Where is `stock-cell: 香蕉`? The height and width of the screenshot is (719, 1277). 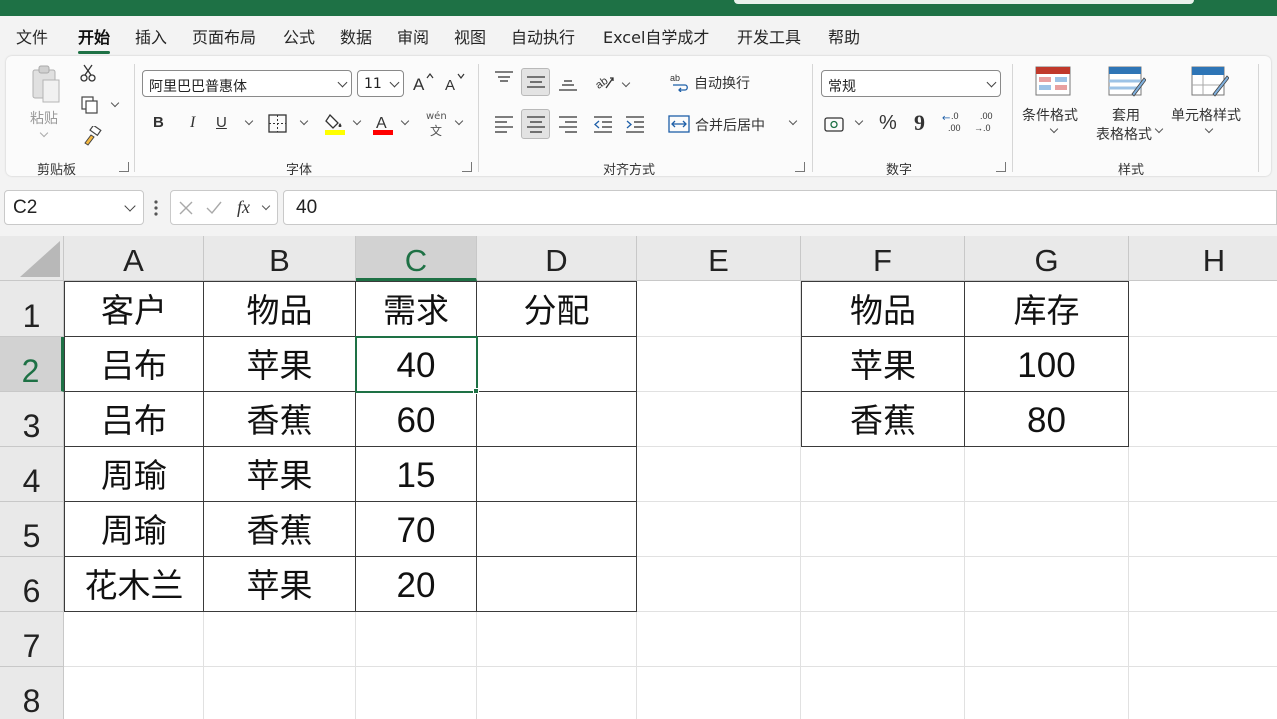 stock-cell: 香蕉 is located at coordinates (883, 419).